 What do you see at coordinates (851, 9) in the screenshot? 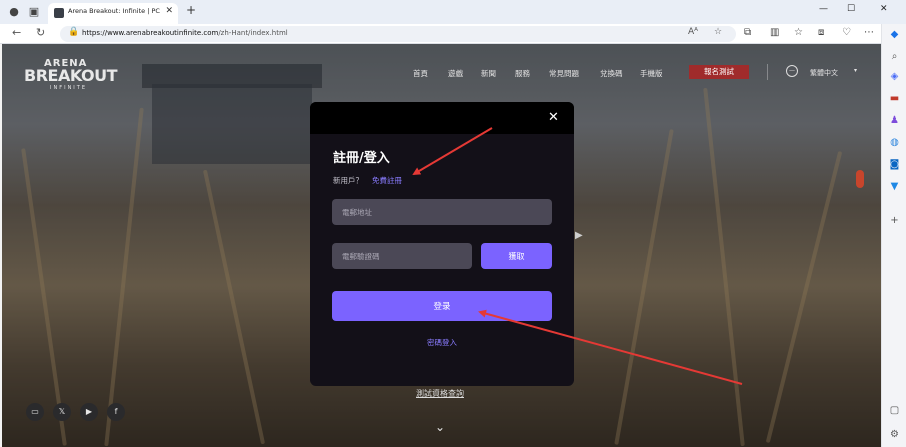
I see `maximize-button: ☐` at bounding box center [851, 9].